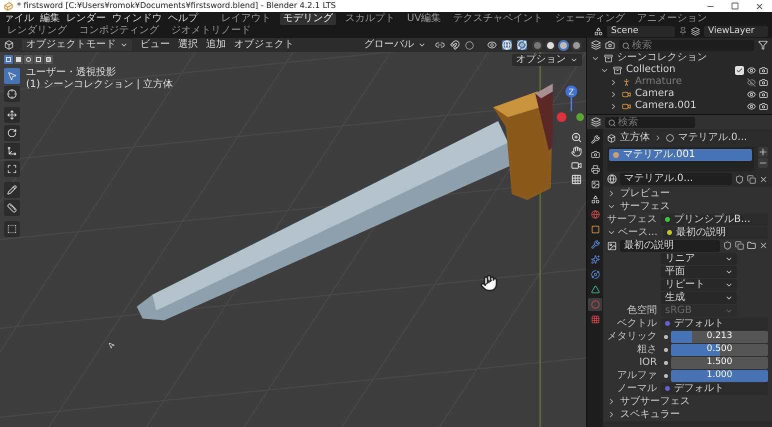 Image resolution: width=772 pixels, height=427 pixels. Describe the element at coordinates (119, 31) in the screenshot. I see `workspace-tab: コンポジティング` at that location.